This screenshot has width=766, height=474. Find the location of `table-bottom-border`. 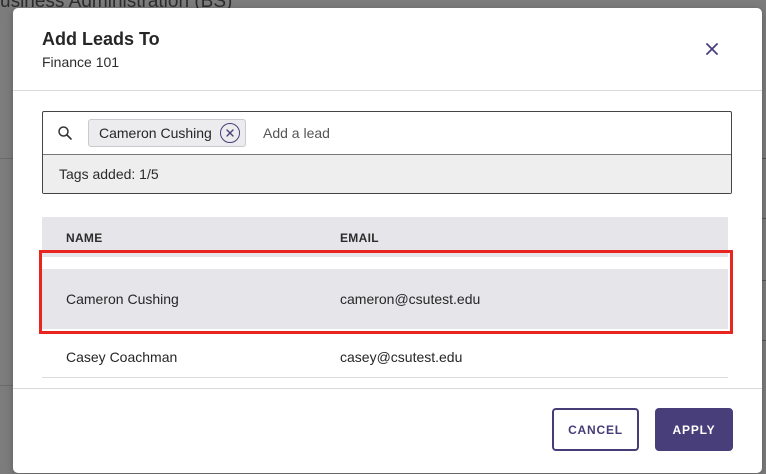

table-bottom-border is located at coordinates (385, 377).